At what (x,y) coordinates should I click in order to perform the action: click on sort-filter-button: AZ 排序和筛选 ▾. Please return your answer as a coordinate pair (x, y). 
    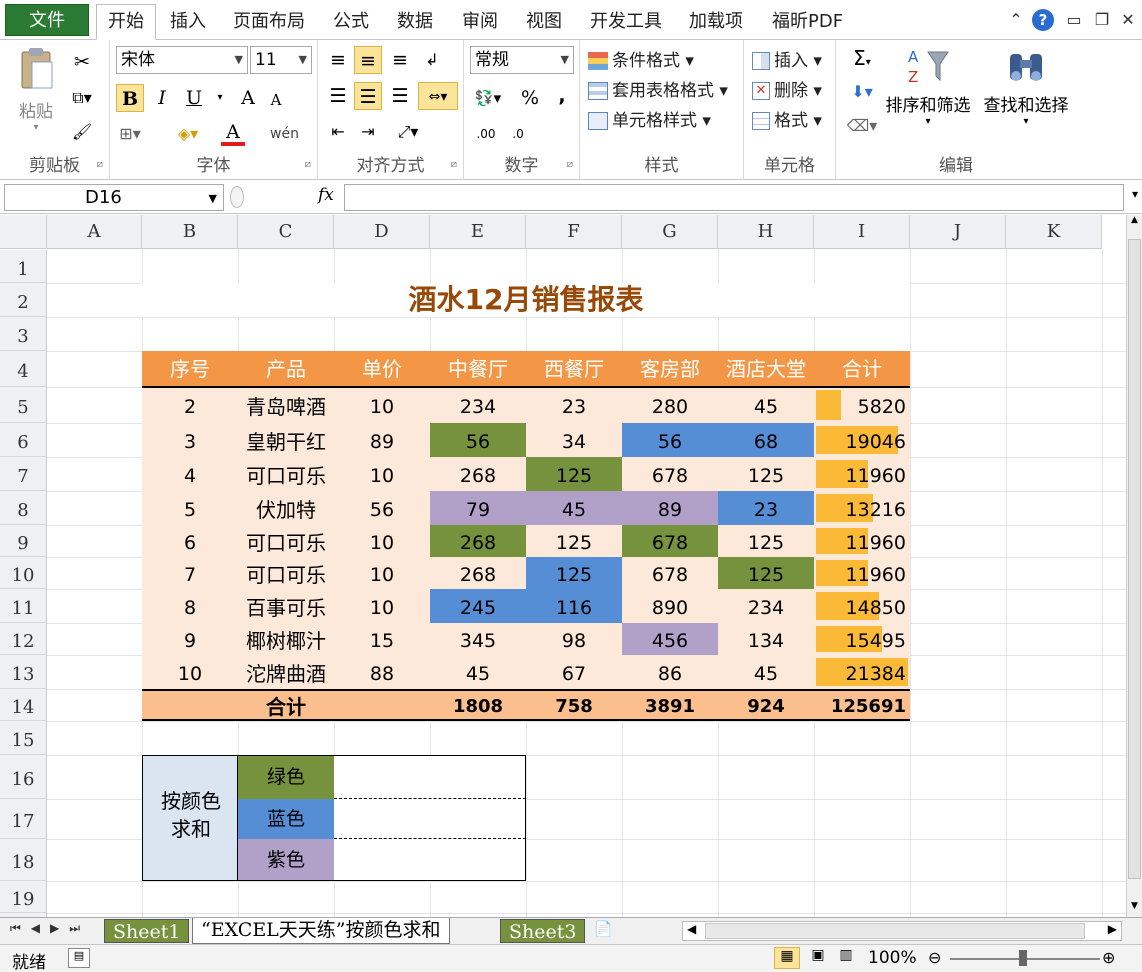
    Looking at the image, I should click on (928, 86).